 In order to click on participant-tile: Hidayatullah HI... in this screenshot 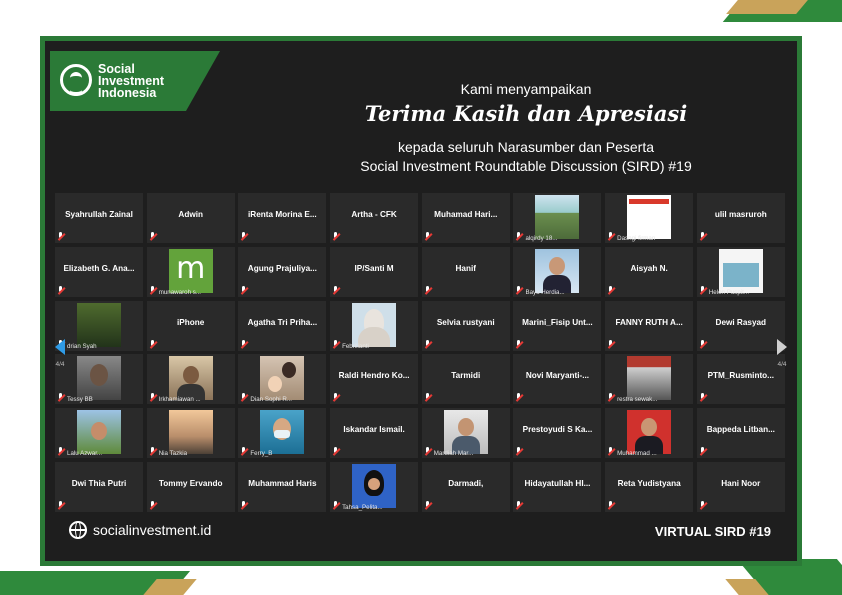, I will do `click(557, 486)`.